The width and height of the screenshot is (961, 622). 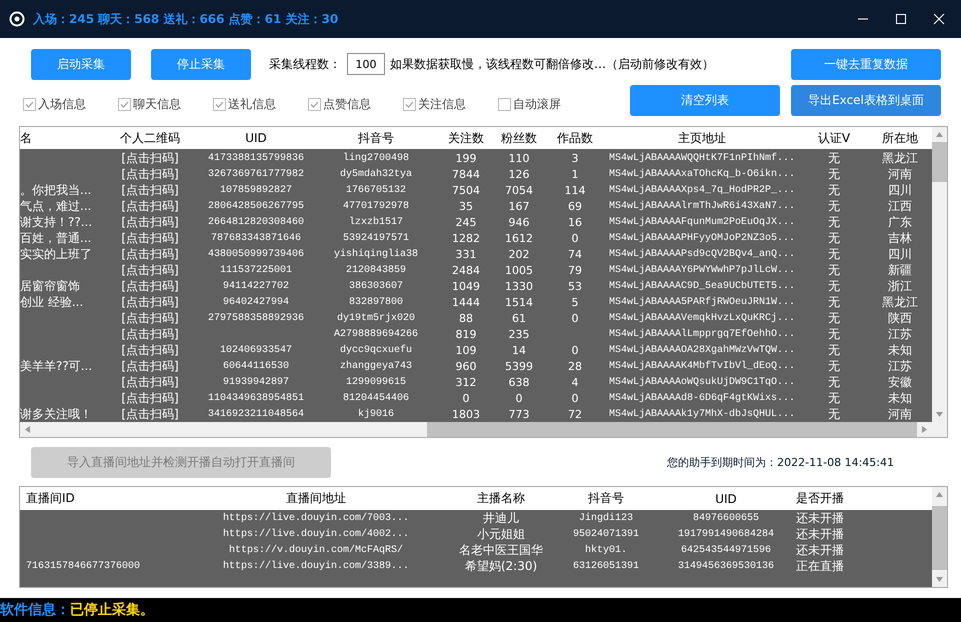 I want to click on table-cell-text: 88, so click(x=466, y=318).